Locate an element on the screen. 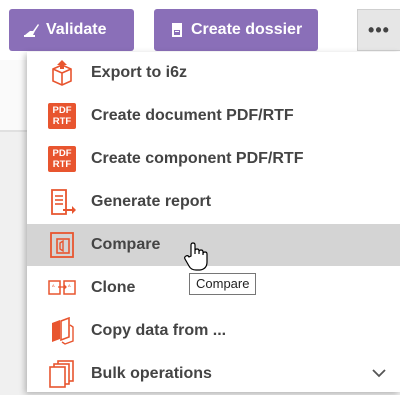 The height and width of the screenshot is (395, 400). menu-item-label: Create component PDF/RTF is located at coordinates (197, 158).